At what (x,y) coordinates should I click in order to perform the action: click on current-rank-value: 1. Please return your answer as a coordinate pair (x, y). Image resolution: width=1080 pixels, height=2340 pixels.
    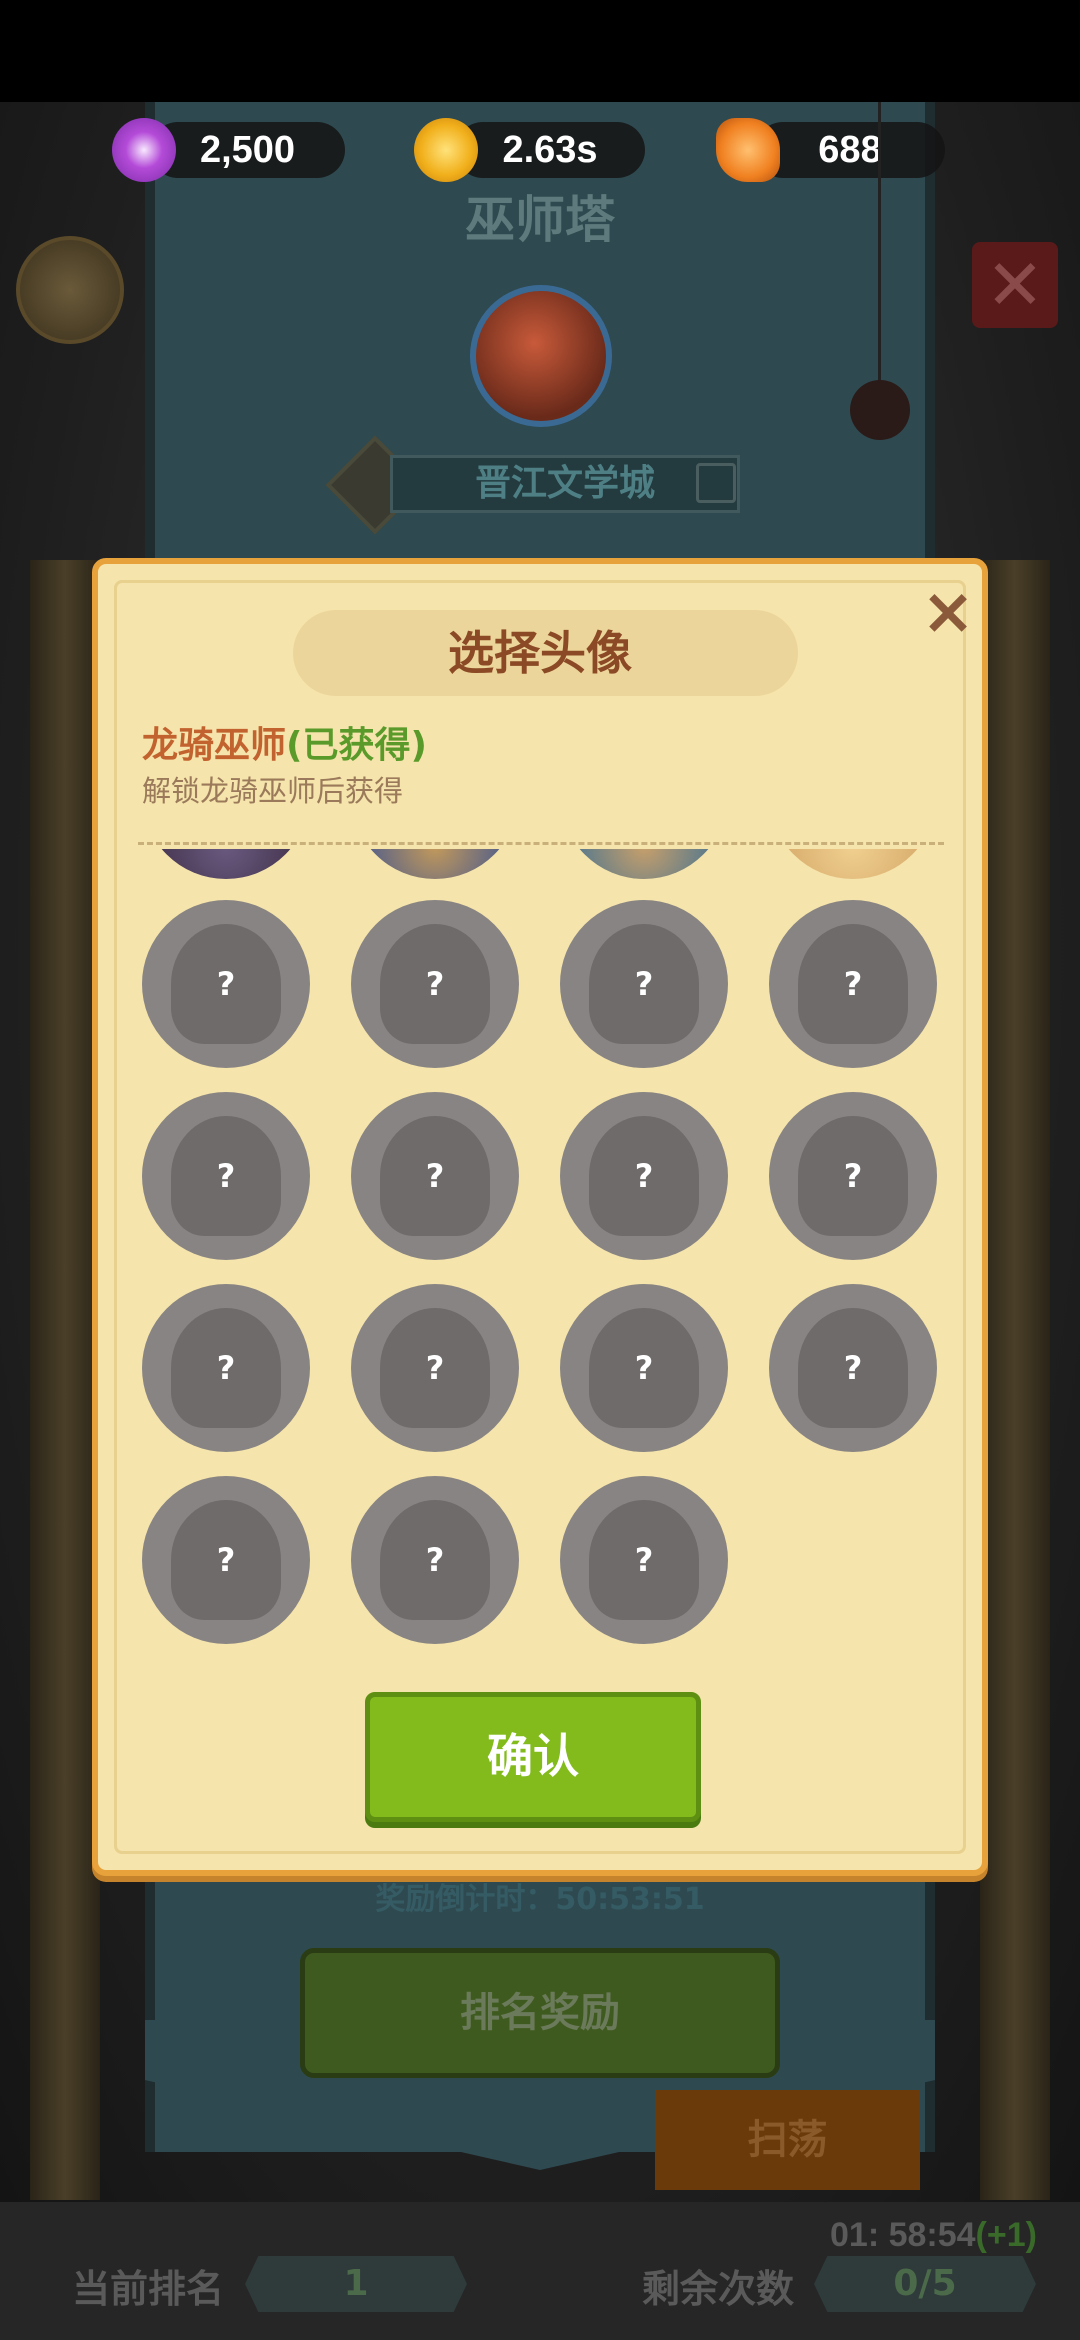
    Looking at the image, I should click on (356, 2284).